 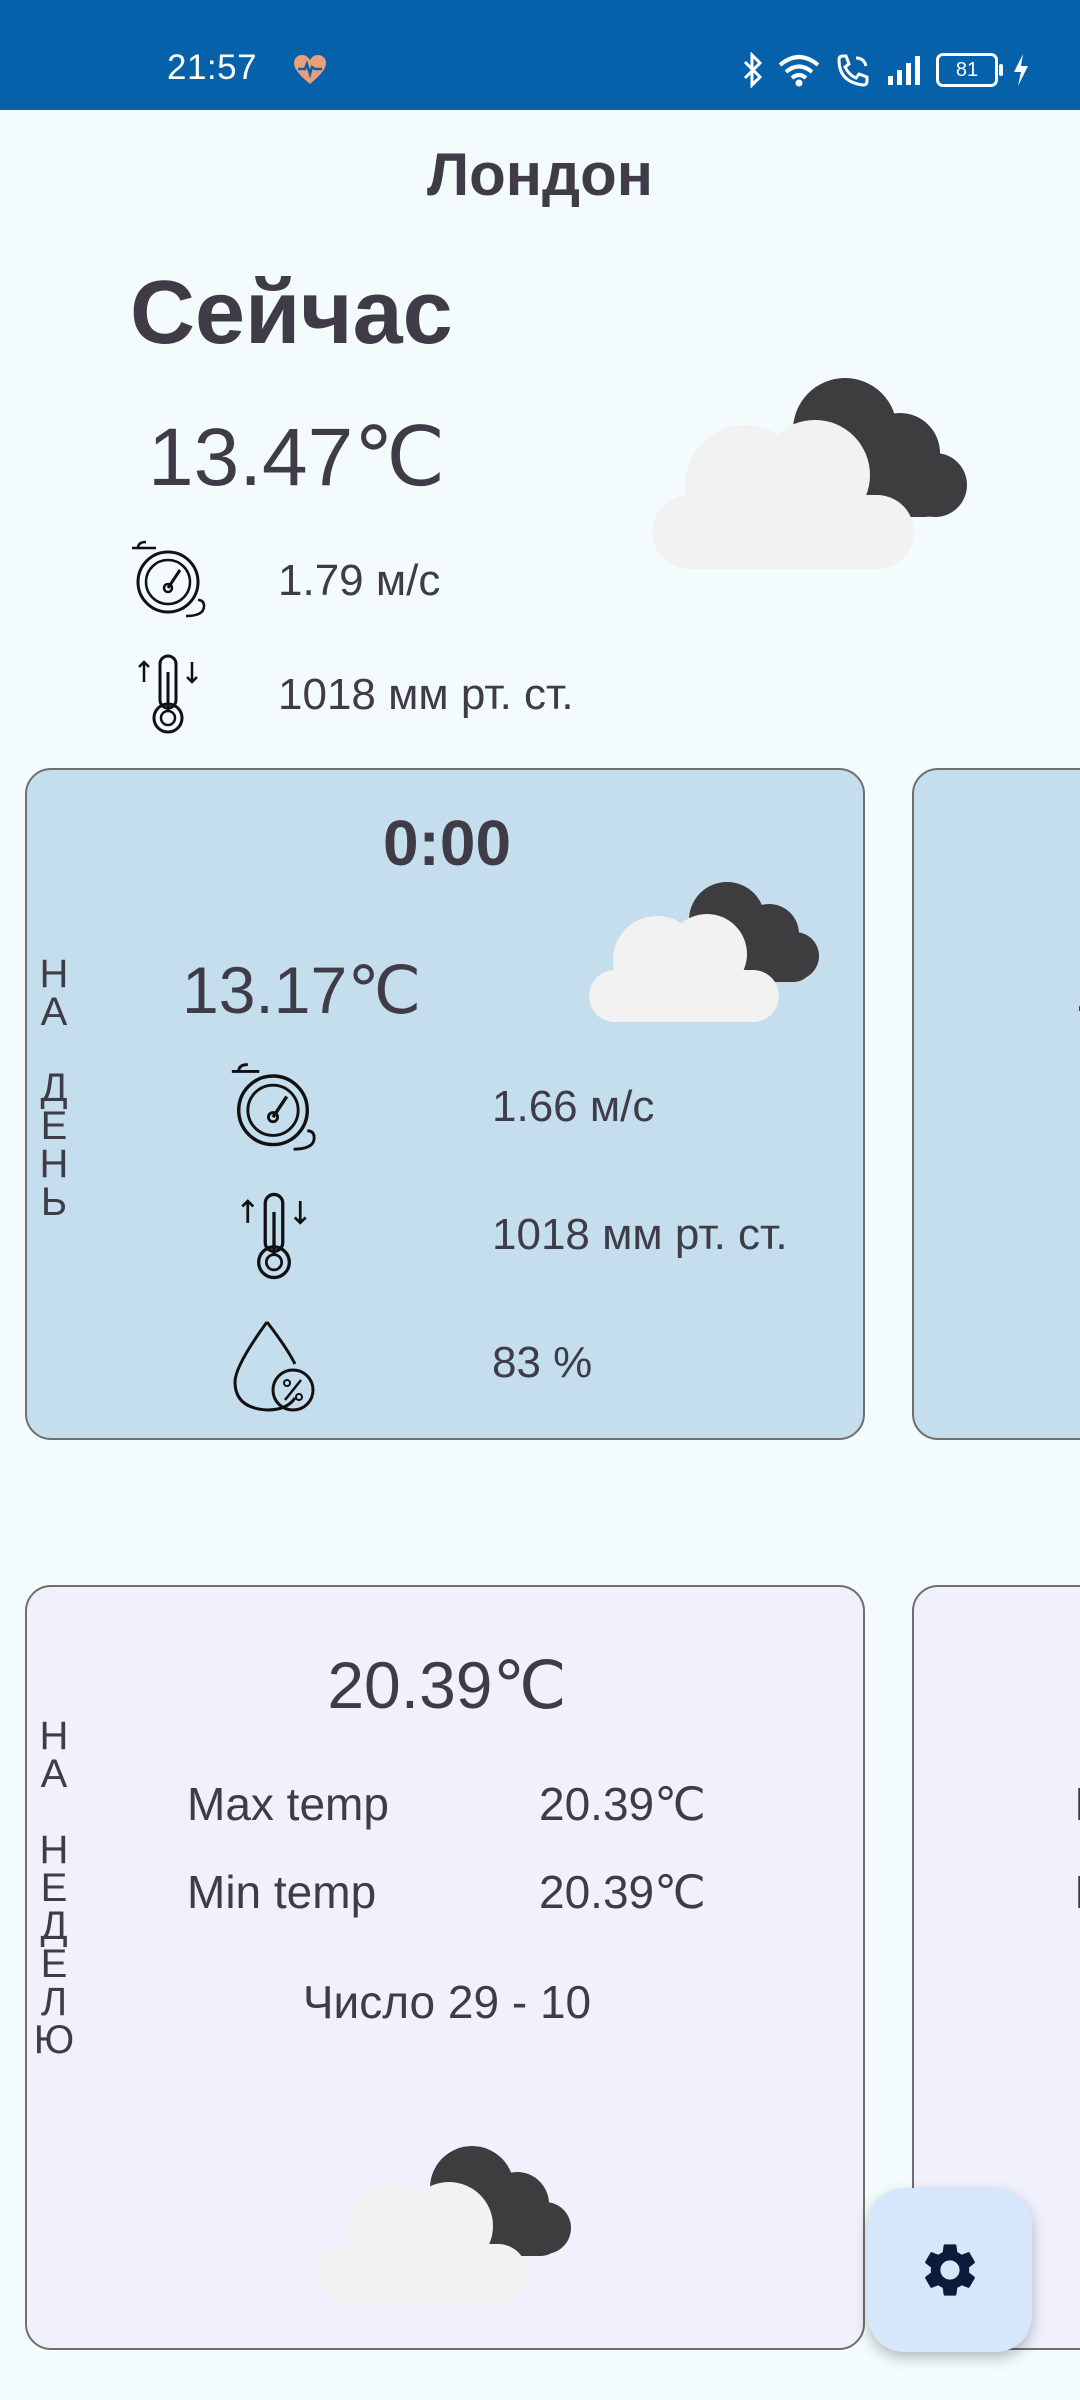 I want to click on charging-icon, so click(x=1021, y=70).